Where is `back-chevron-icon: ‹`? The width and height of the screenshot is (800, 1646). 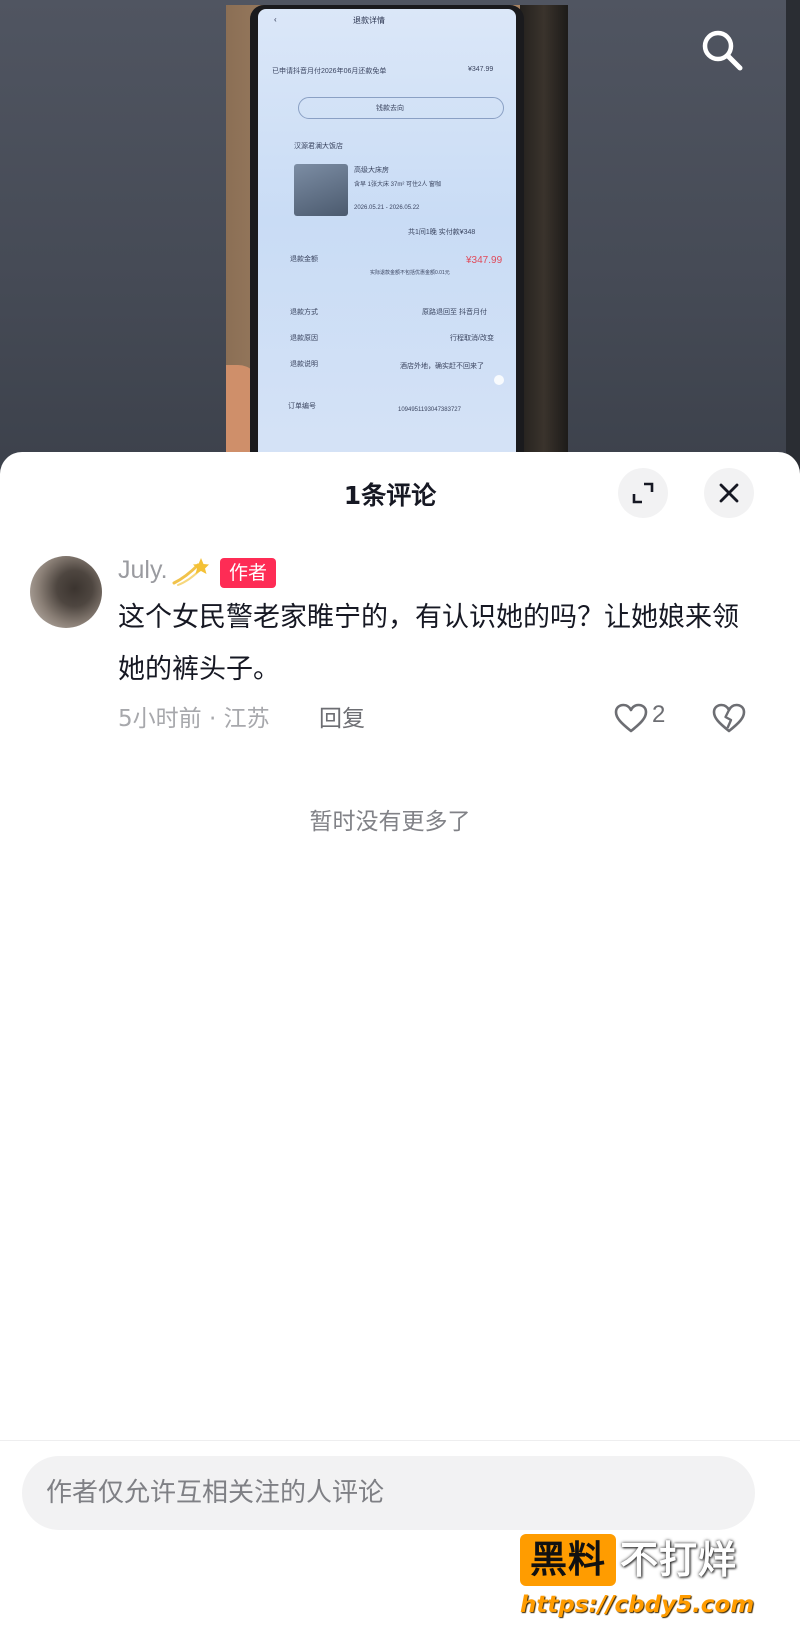
back-chevron-icon: ‹ is located at coordinates (275, 19).